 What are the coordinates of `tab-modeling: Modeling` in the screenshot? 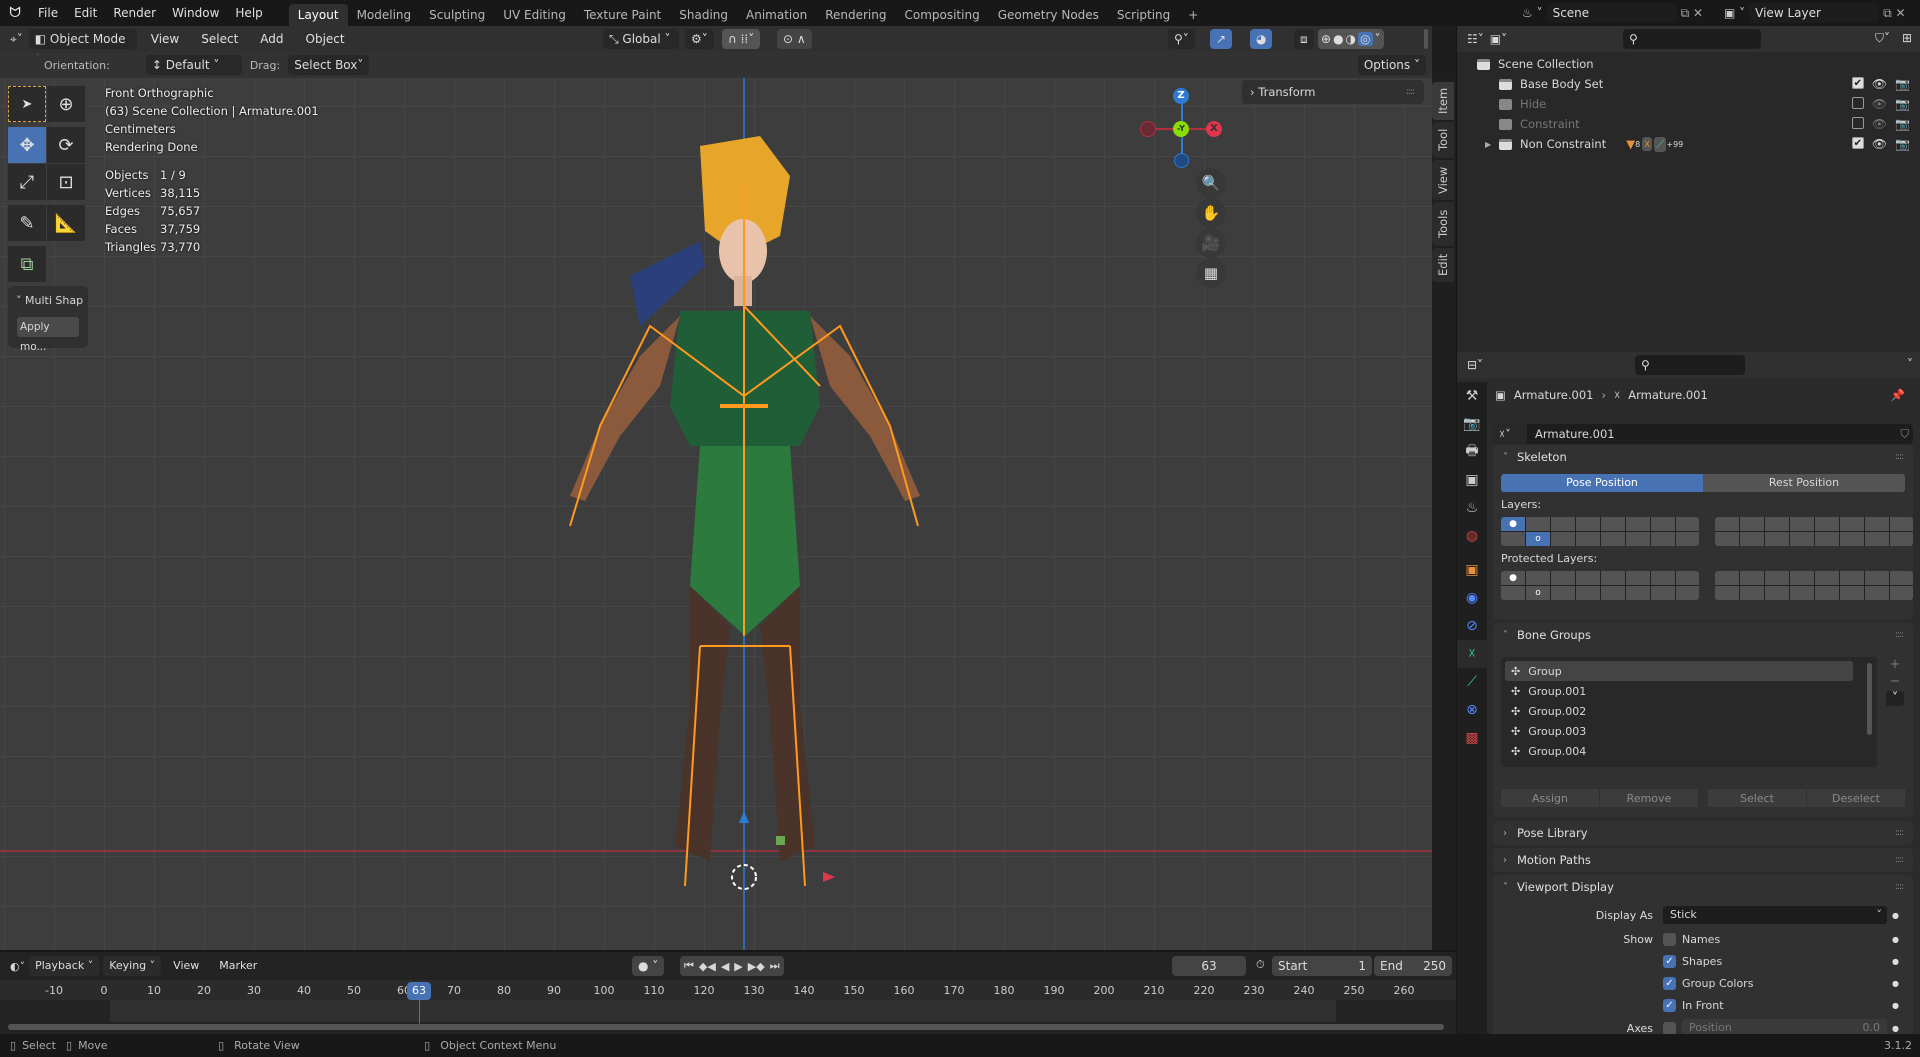 It's located at (384, 15).